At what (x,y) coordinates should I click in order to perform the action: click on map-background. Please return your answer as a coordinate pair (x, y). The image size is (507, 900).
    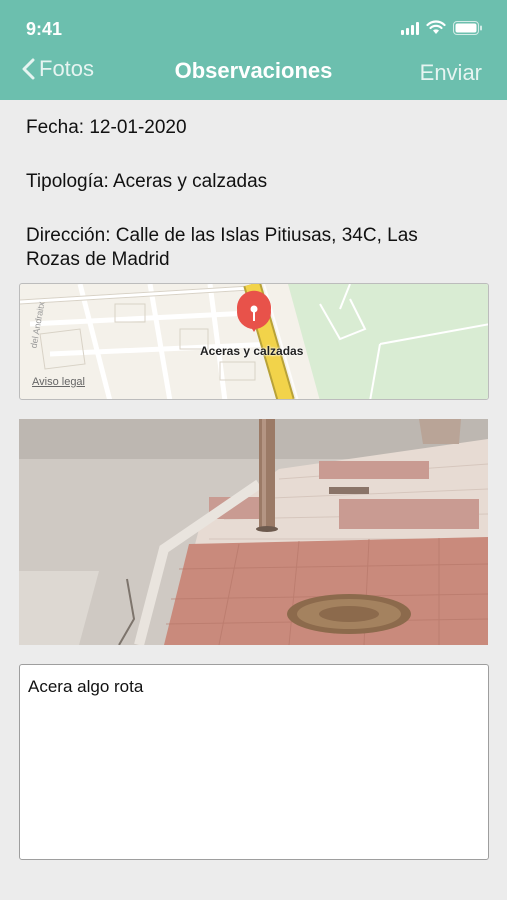
    Looking at the image, I should click on (254, 341).